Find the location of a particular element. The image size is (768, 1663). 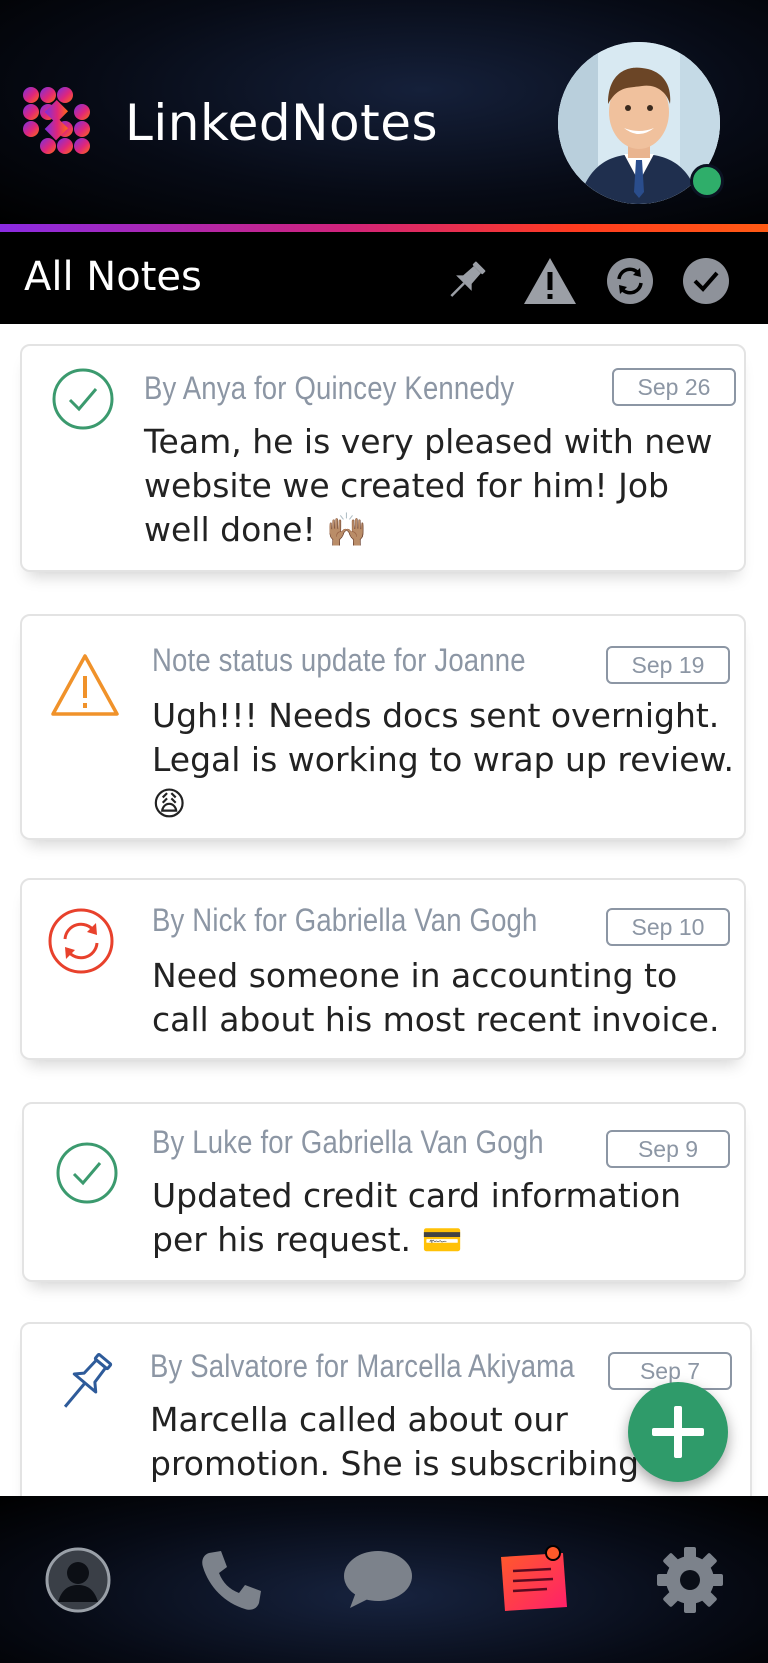

pushpin-outline-icon is located at coordinates (88, 1380).